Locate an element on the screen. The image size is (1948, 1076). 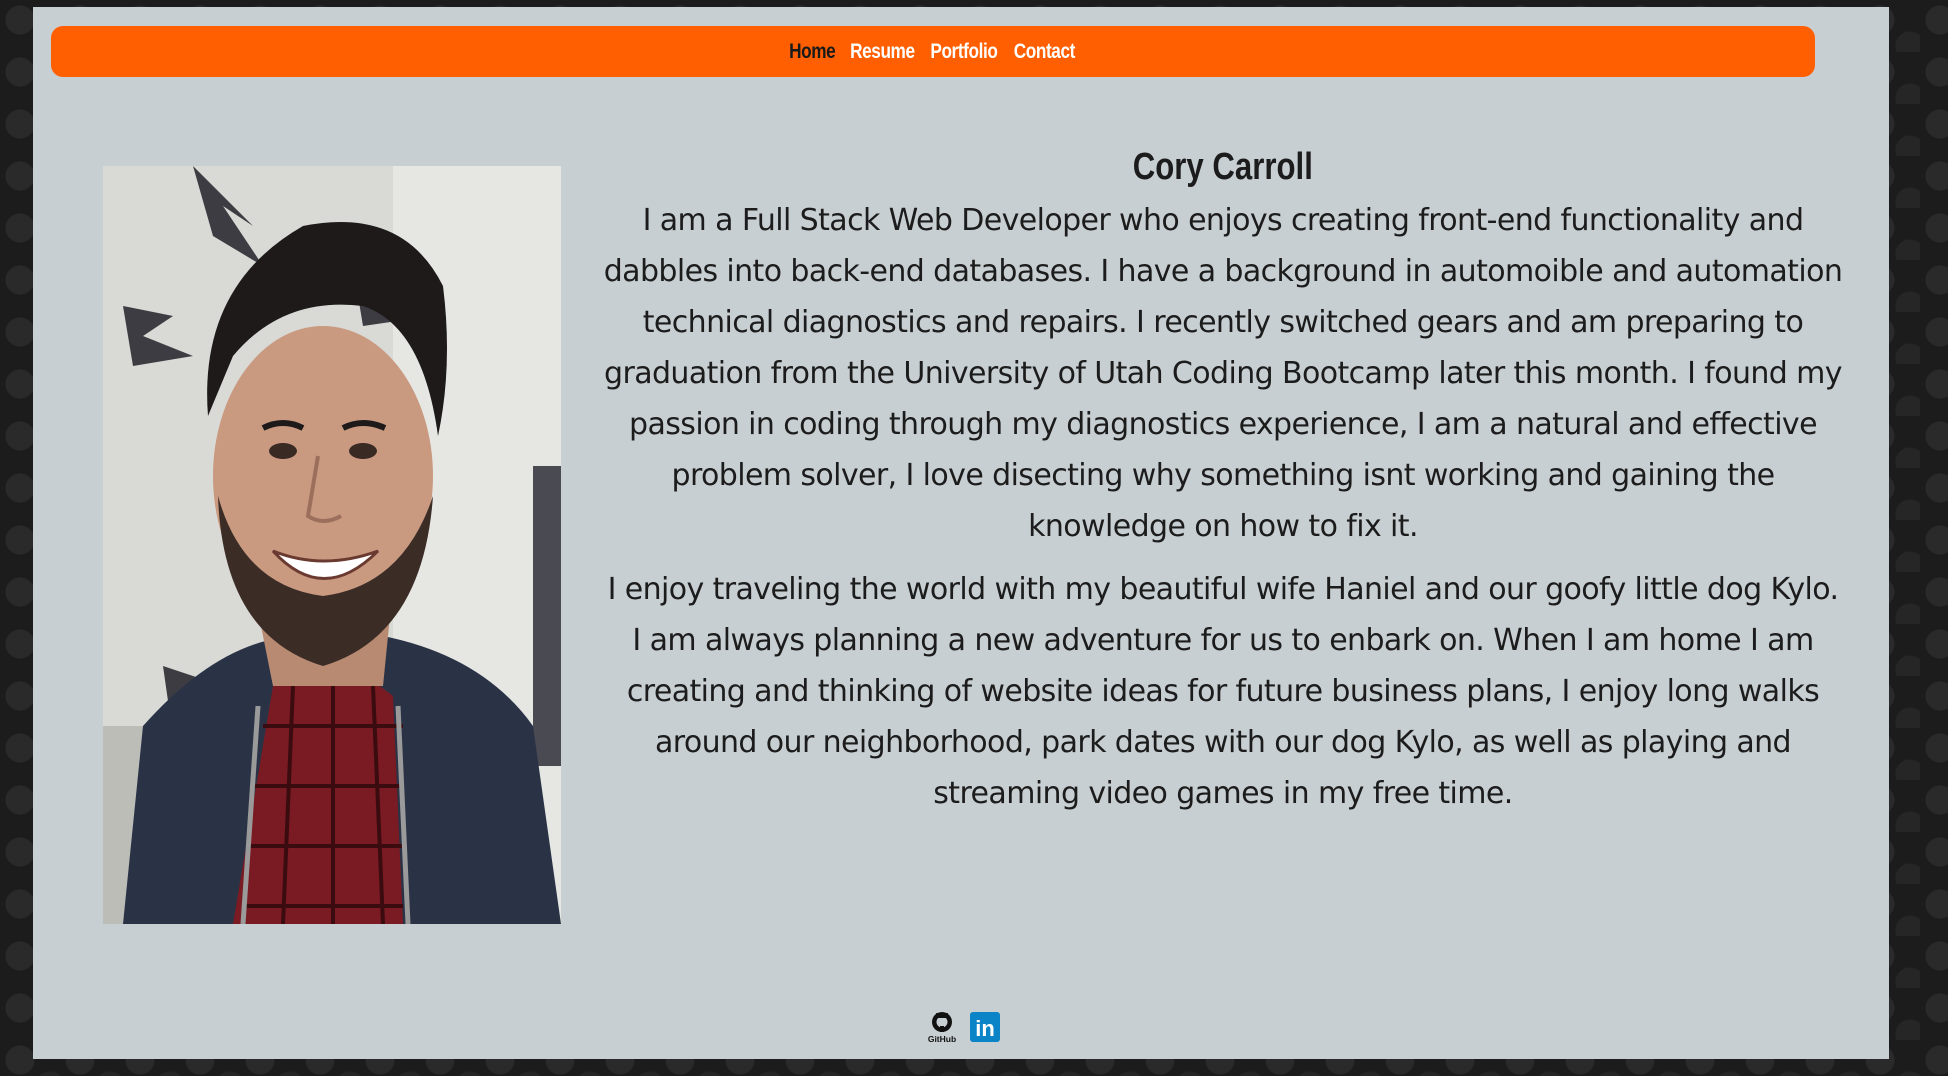
nav-portfolio-link: Portfolio is located at coordinates (965, 52).